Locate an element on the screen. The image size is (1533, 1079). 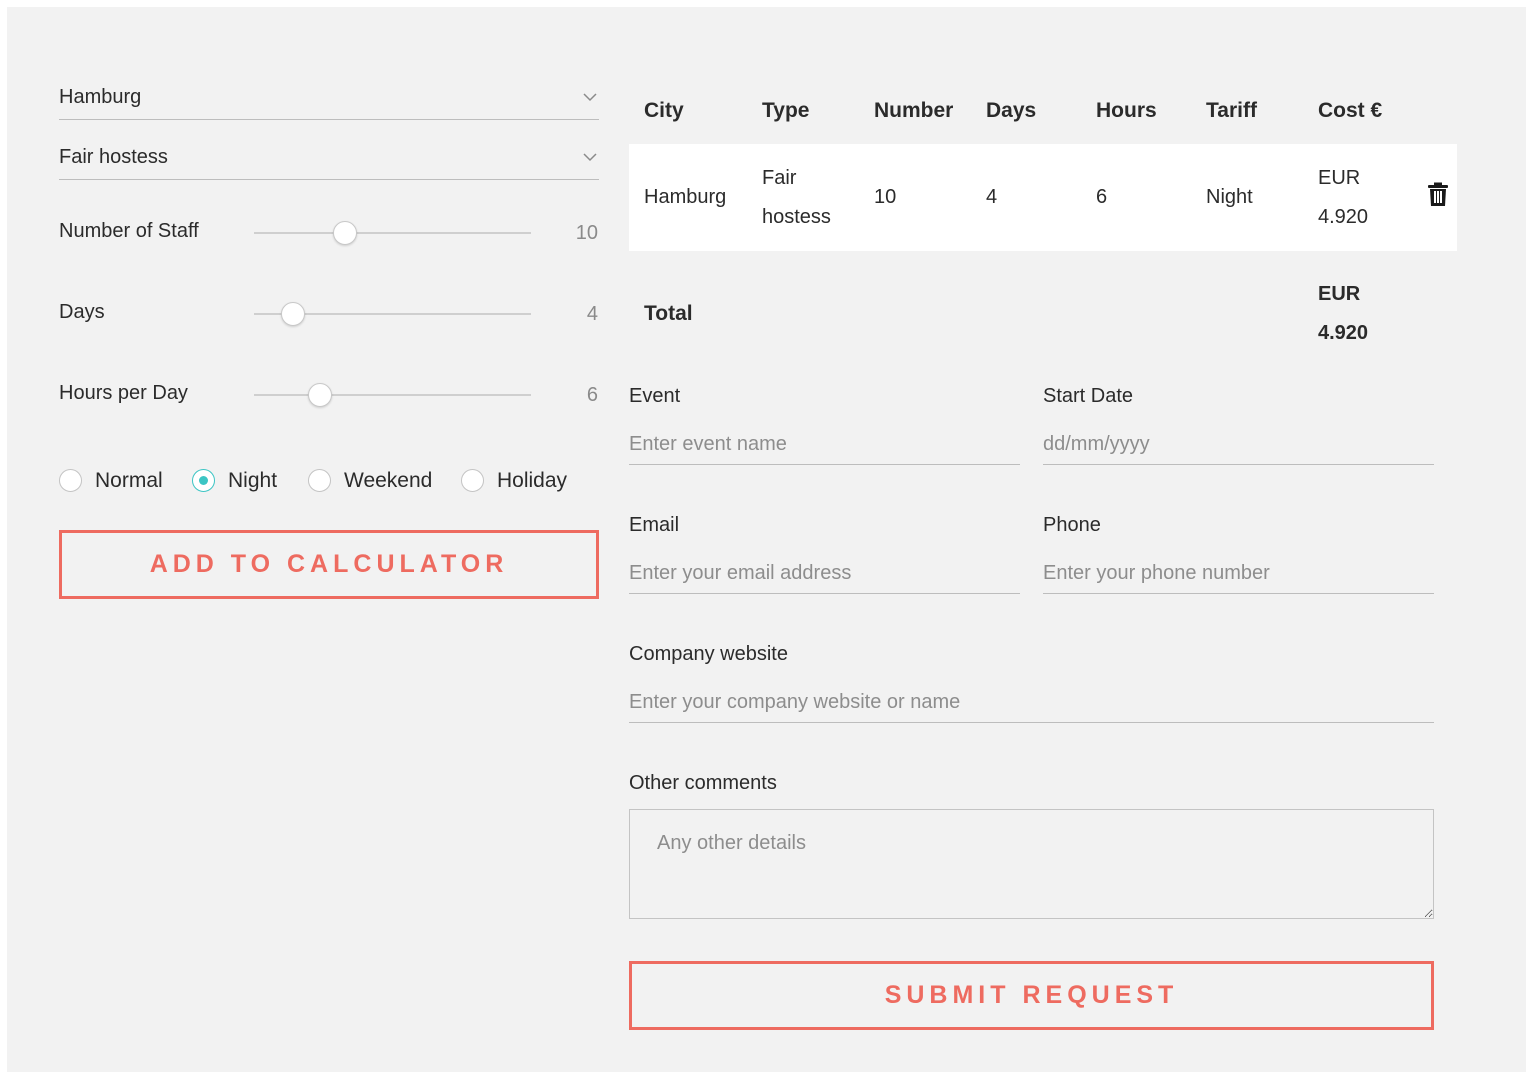
col-header-cost: Cost € is located at coordinates (1350, 110).